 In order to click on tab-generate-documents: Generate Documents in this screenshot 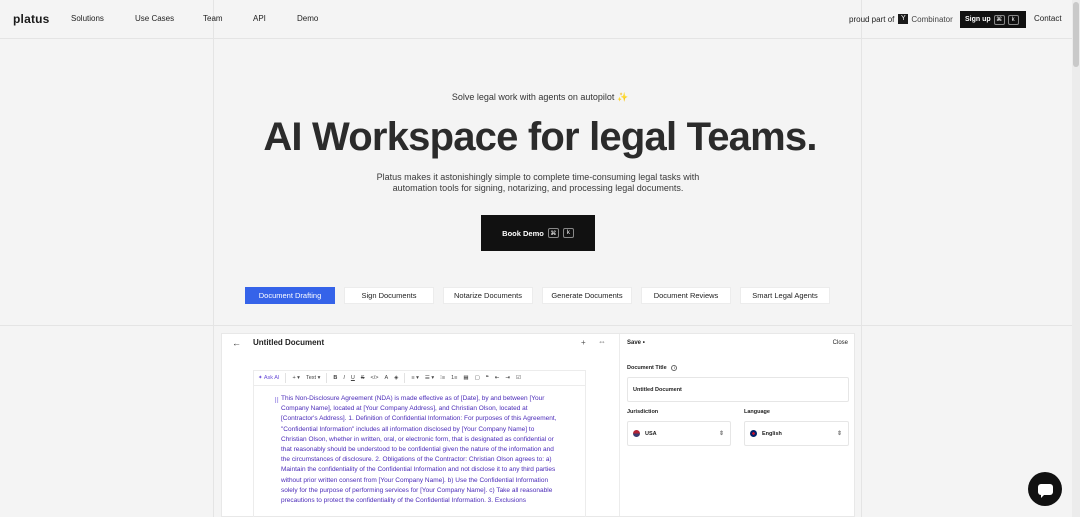, I will do `click(587, 295)`.